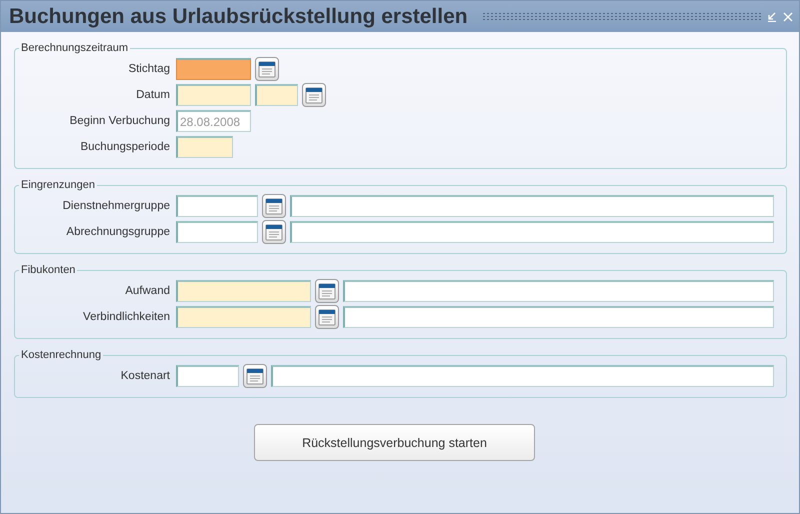 The image size is (800, 514). Describe the element at coordinates (117, 232) in the screenshot. I see `field-label: Abrechnungsgruppe` at that location.